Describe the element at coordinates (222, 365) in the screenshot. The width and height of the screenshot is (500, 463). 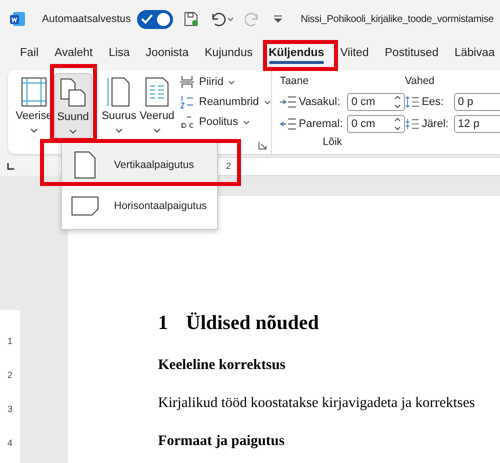
I see `subheading: Keeleline korrektsus` at that location.